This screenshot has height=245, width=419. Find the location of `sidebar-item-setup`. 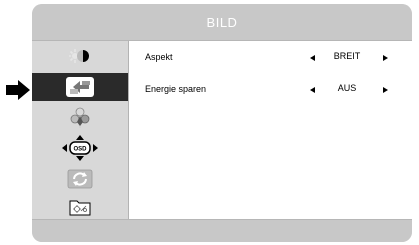

sidebar-item-setup is located at coordinates (80, 207).